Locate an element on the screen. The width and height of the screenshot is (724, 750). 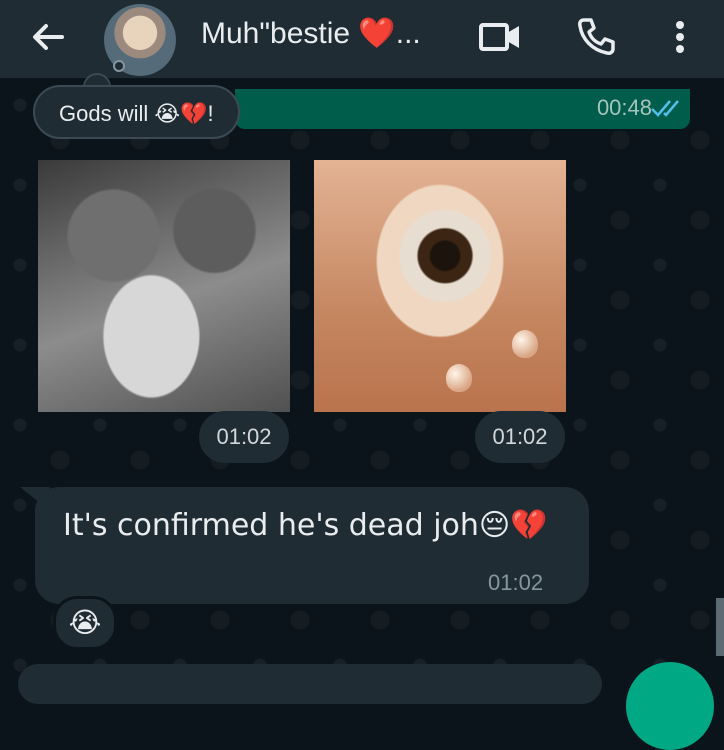
quoted-reply-chip: Gods will 😭💔! is located at coordinates (136, 112).